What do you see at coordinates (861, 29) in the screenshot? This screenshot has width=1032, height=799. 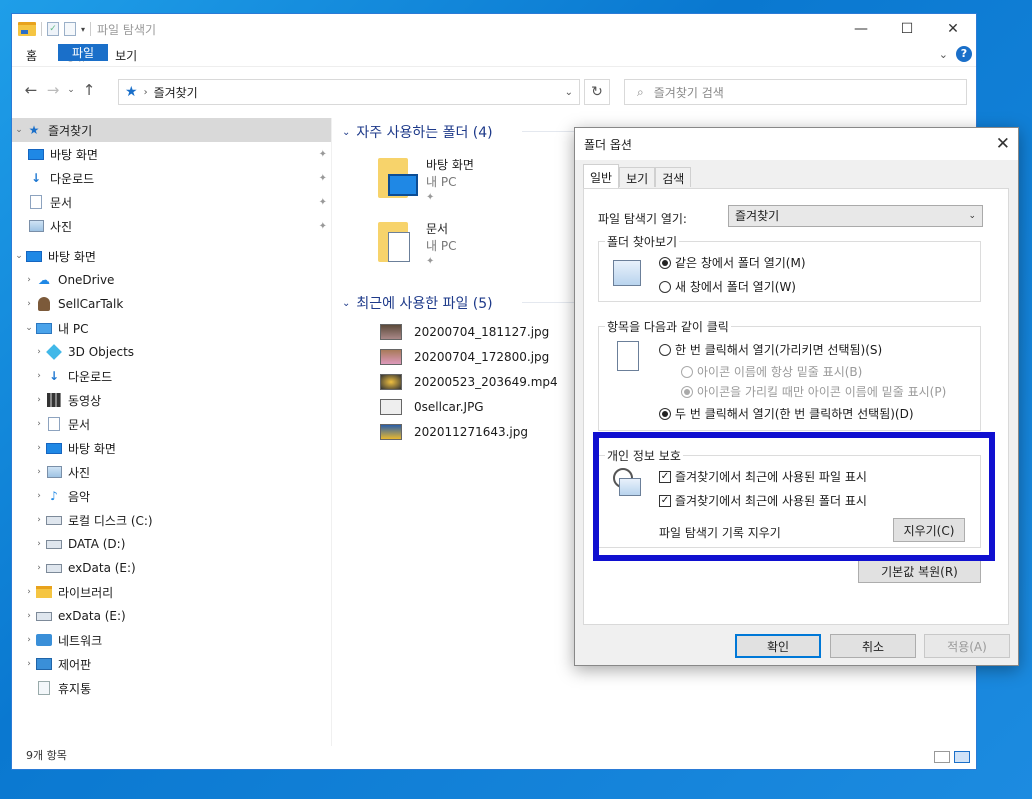 I see `minimize-button: —` at bounding box center [861, 29].